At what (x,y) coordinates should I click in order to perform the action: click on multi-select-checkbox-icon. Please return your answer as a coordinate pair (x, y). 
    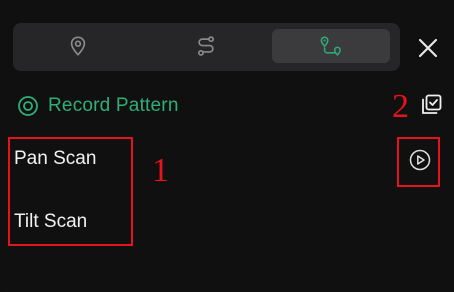
    Looking at the image, I should click on (432, 104).